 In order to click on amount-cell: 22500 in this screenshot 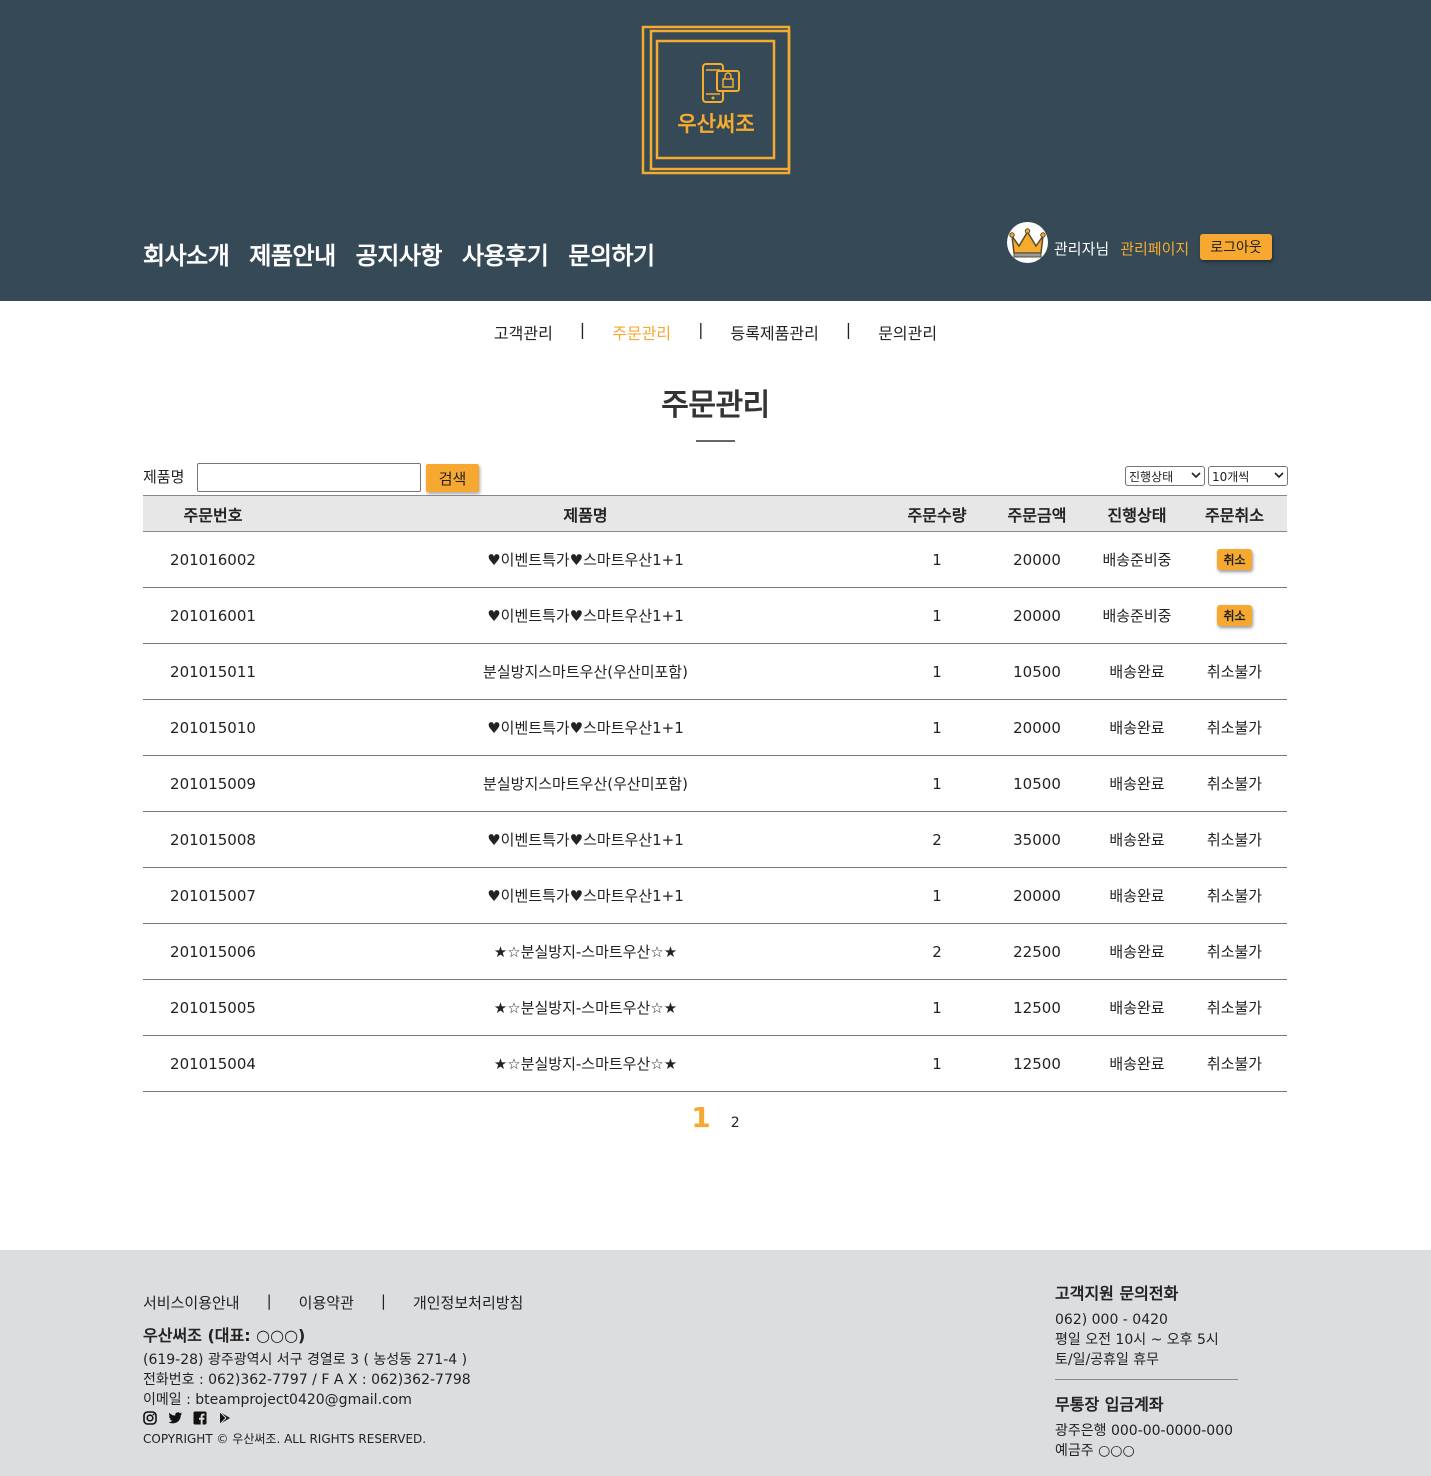, I will do `click(1037, 951)`.